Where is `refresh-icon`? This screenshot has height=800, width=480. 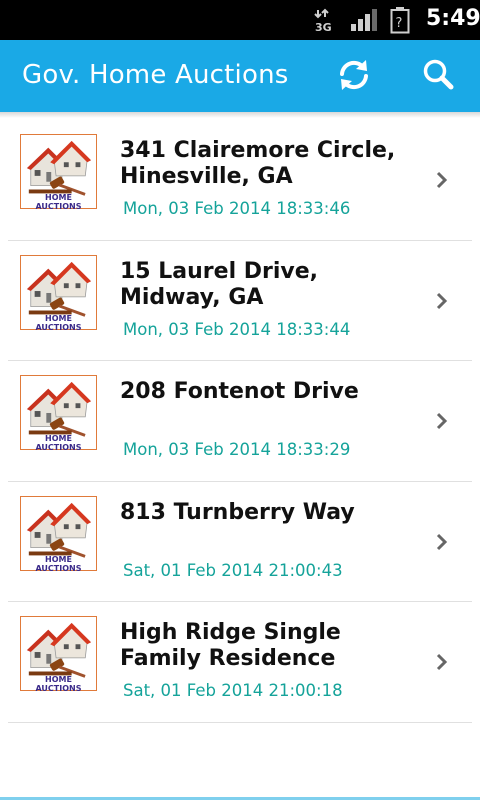 refresh-icon is located at coordinates (354, 75).